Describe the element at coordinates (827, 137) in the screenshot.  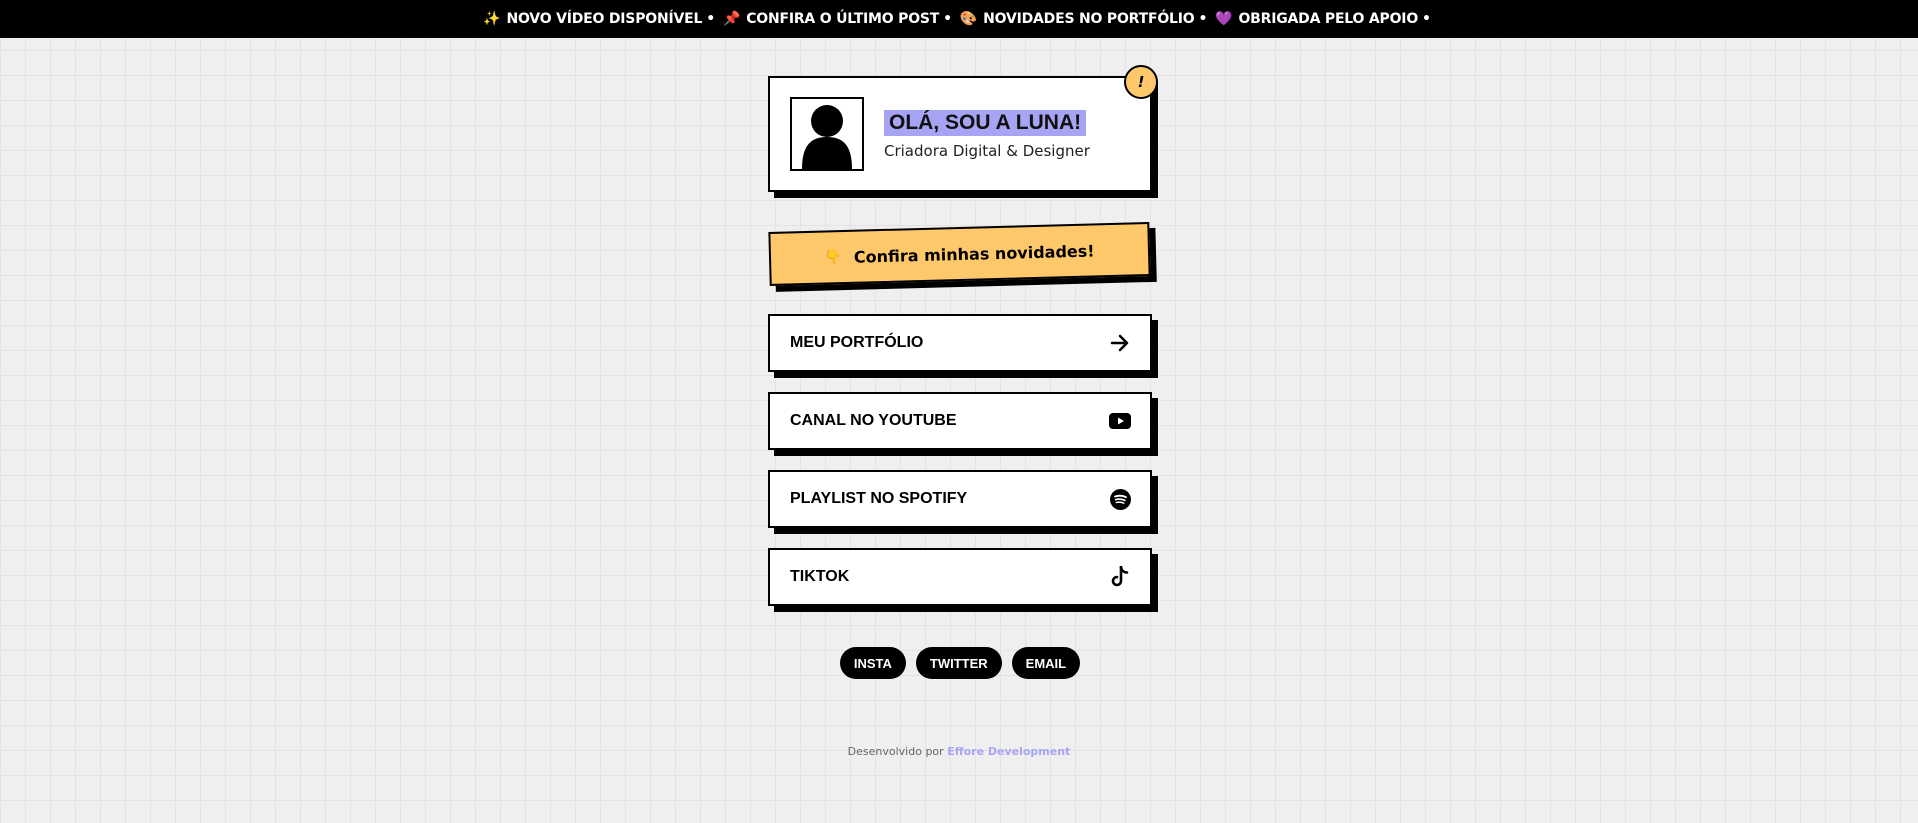
I see `user-silhouette-icon` at that location.